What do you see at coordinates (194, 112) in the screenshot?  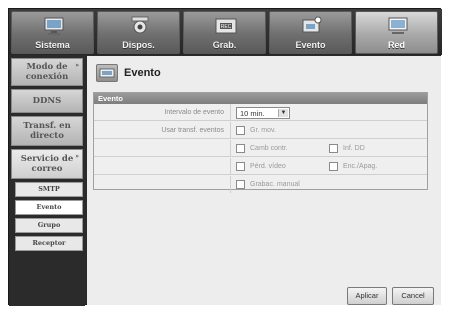 I see `interval-label: Intervalo de evento` at bounding box center [194, 112].